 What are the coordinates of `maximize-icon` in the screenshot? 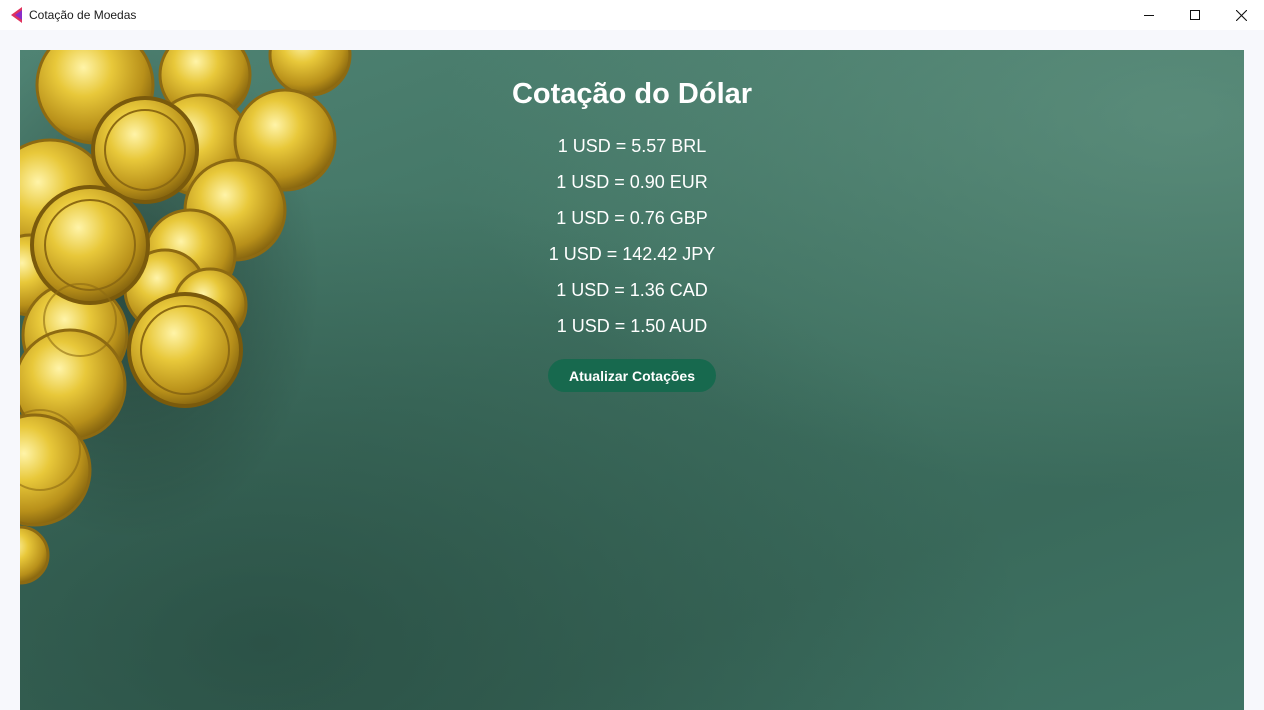 It's located at (1195, 15).